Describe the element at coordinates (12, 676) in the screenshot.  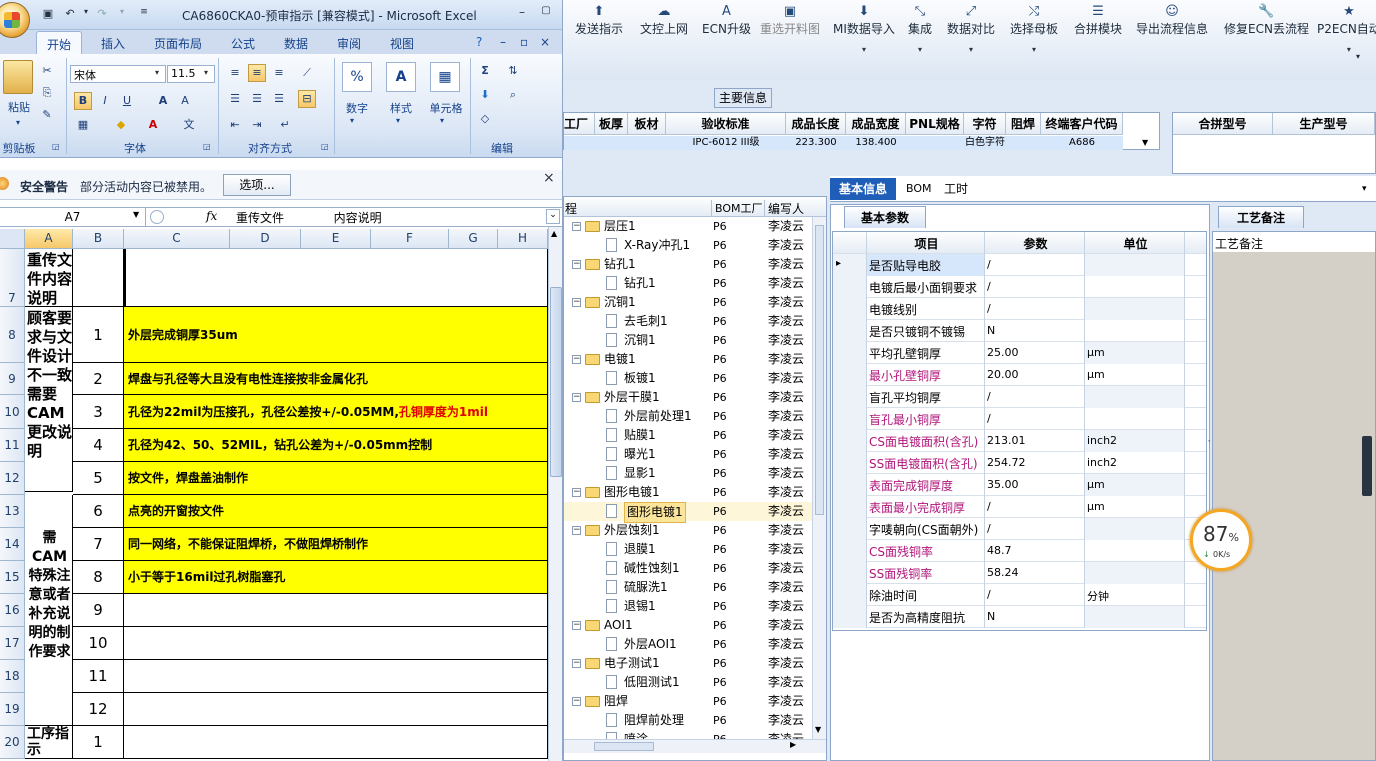
I see `row-header: 18` at that location.